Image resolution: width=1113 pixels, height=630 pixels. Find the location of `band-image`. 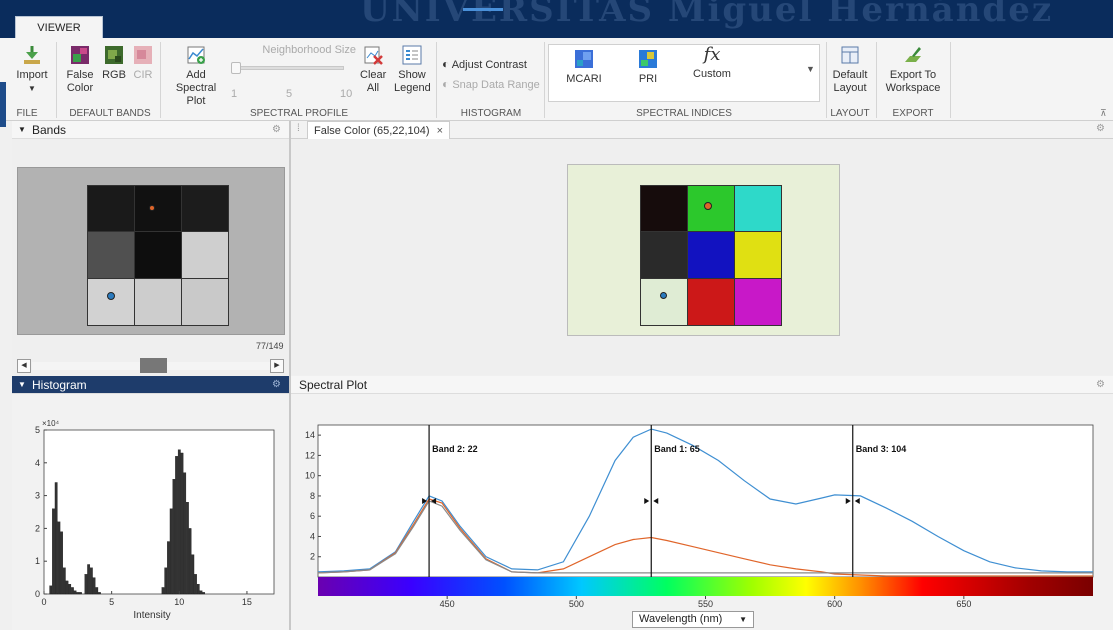

band-image is located at coordinates (151, 251).